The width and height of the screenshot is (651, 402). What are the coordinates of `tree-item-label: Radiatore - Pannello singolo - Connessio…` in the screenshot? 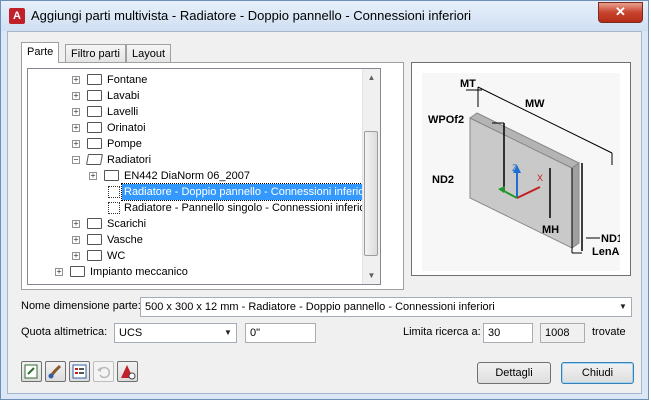 It's located at (248, 208).